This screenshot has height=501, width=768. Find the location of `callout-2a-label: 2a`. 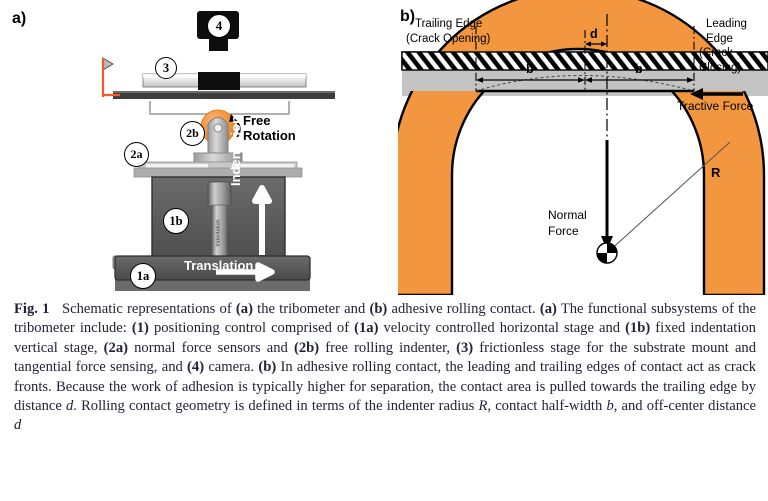

callout-2a-label: 2a is located at coordinates (136, 154).